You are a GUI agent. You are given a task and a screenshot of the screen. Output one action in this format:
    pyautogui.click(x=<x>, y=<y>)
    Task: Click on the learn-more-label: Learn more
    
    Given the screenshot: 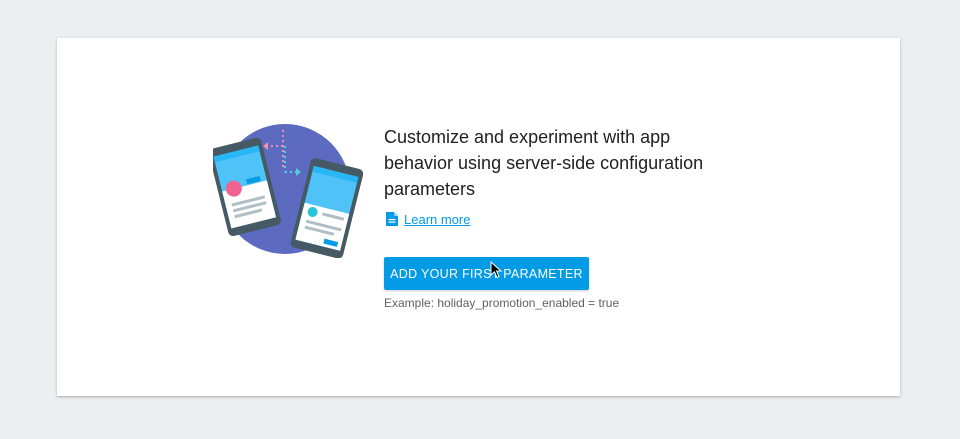 What is the action you would take?
    pyautogui.click(x=437, y=219)
    